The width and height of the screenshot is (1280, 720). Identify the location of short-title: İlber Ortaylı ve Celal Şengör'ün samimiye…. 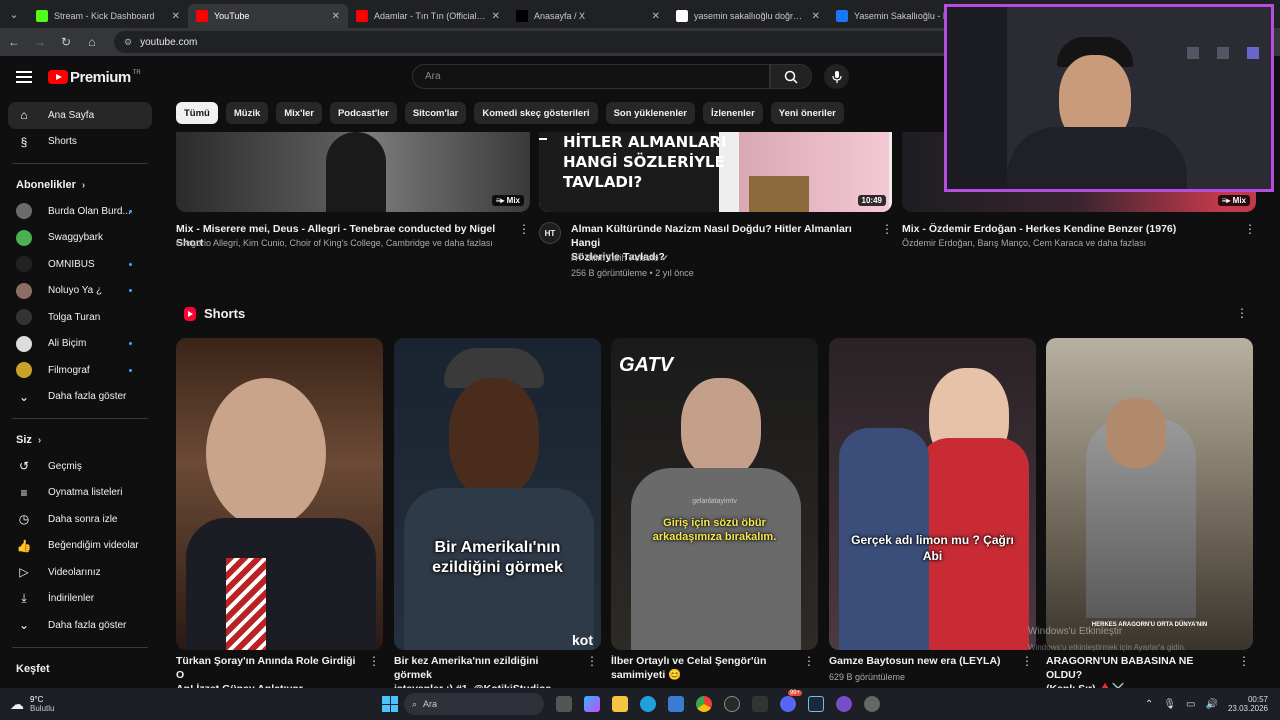
(701, 668).